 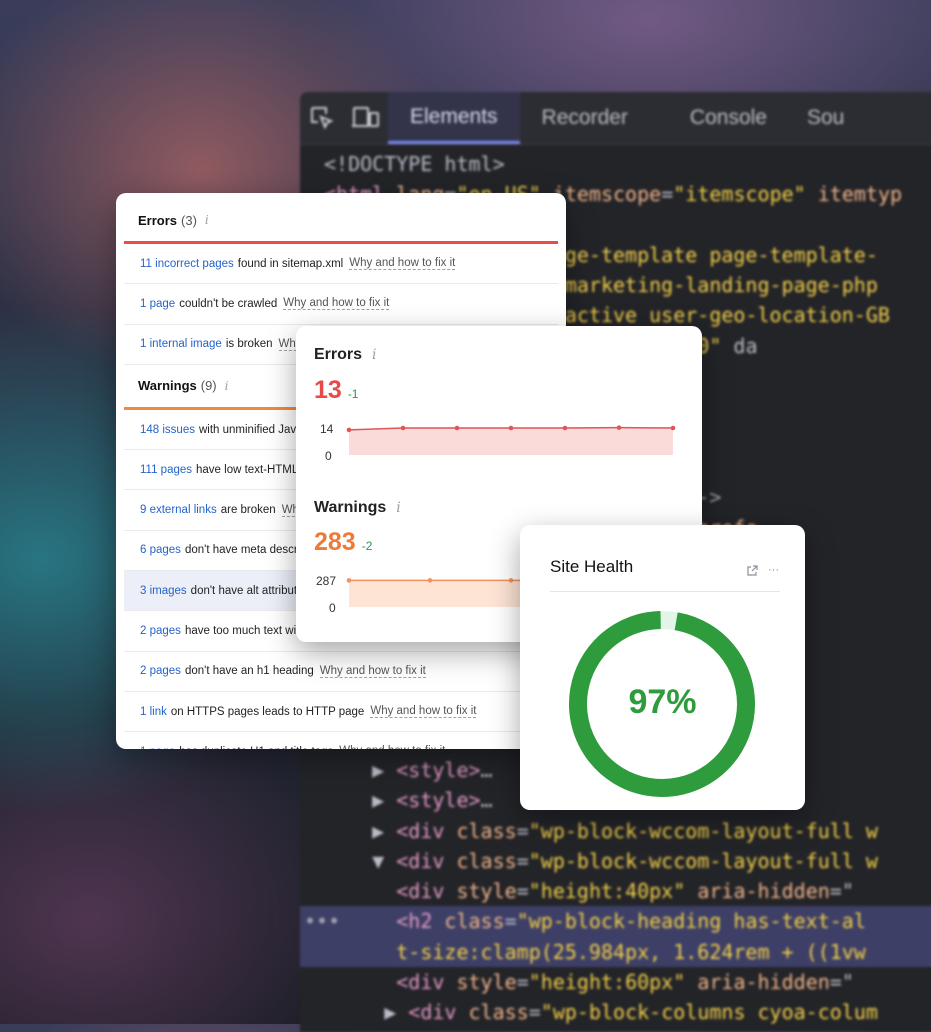 I want to click on dom-tree-line: t-size:clamp(25.984px, 1.624rem + ((1vw, so click(x=615, y=952).